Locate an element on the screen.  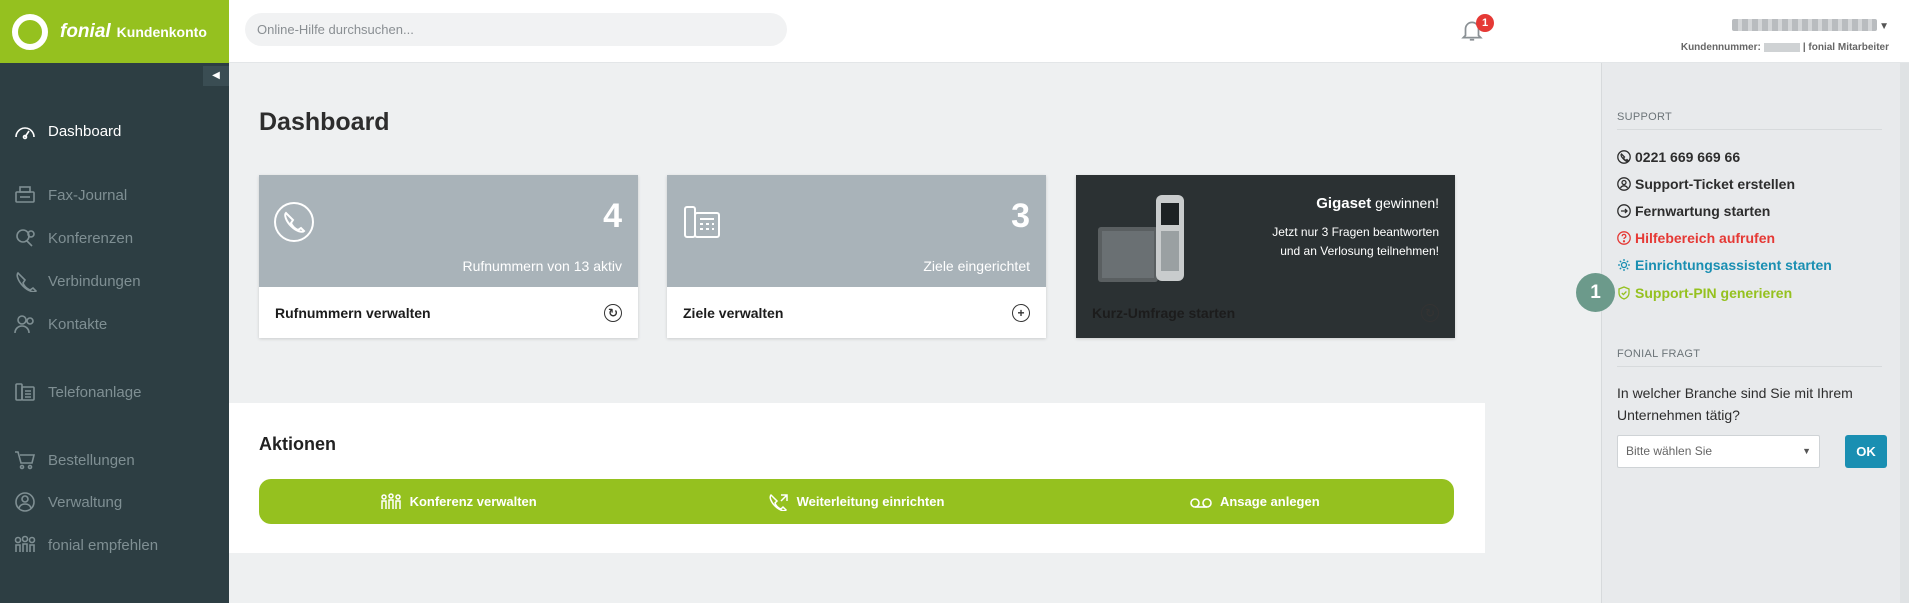
sidebar-item-konferenzen: Konferenzen is located at coordinates (72, 238).